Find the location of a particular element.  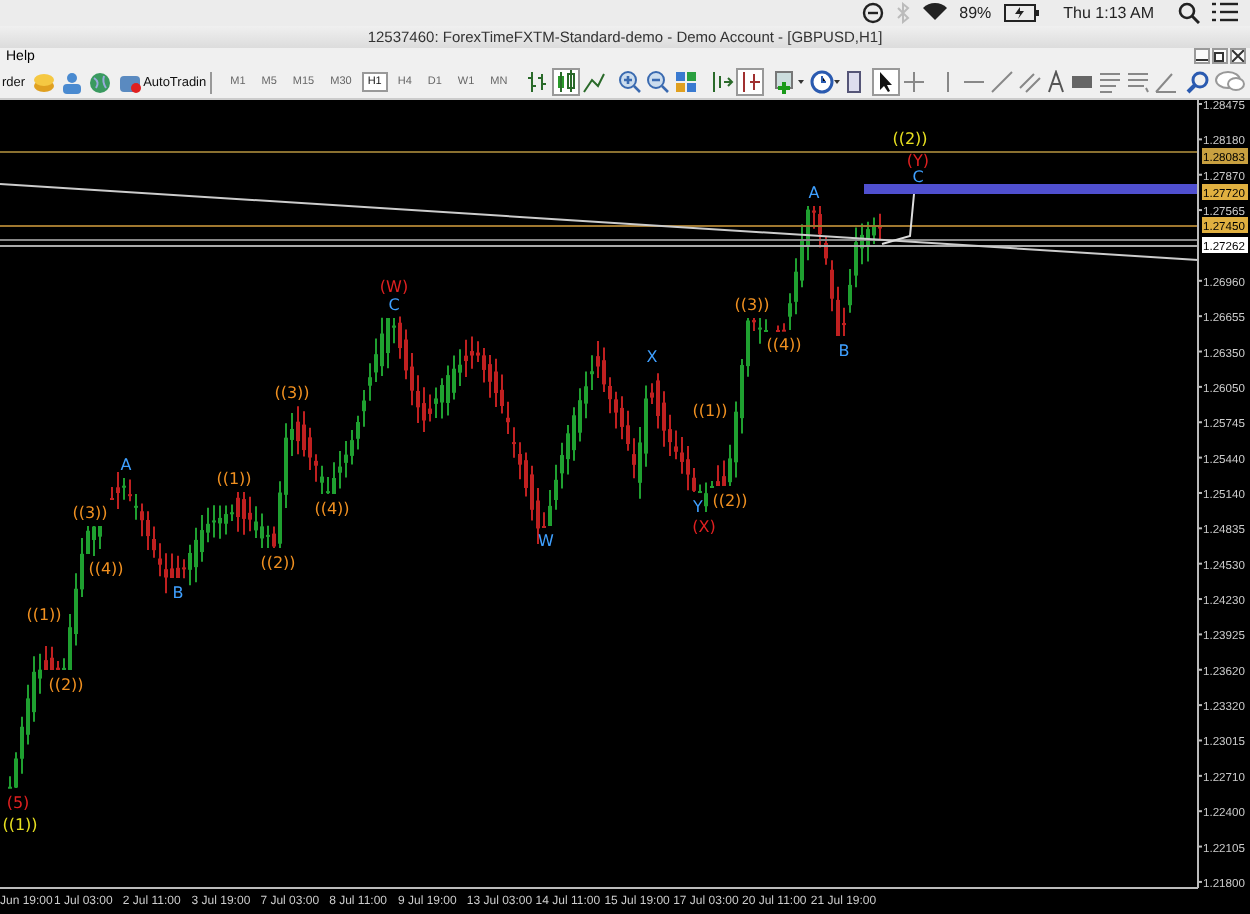

wave-label: (5) is located at coordinates (18, 803).